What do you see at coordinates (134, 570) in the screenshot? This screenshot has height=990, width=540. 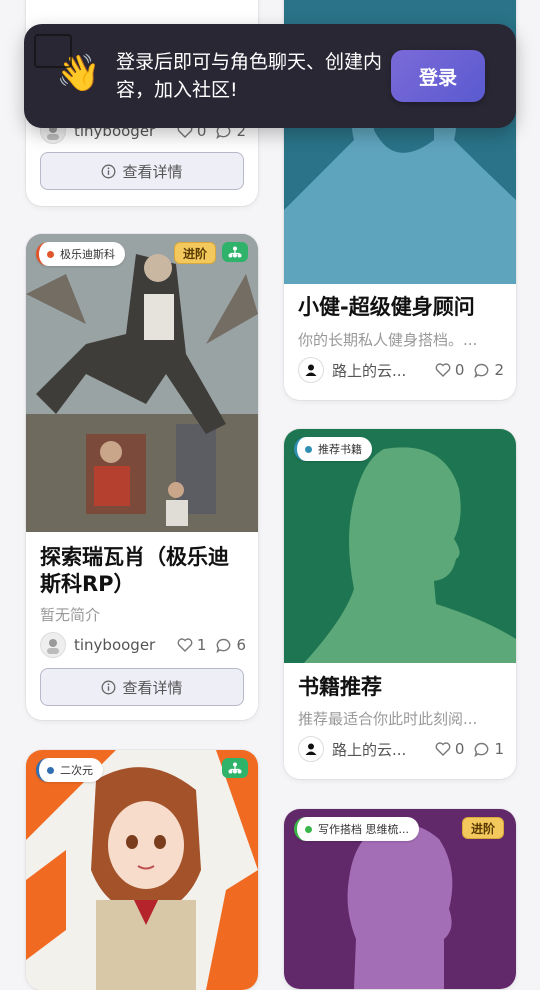 I see `card-title: 探索瑞瓦肖（极乐迪斯科RP）` at bounding box center [134, 570].